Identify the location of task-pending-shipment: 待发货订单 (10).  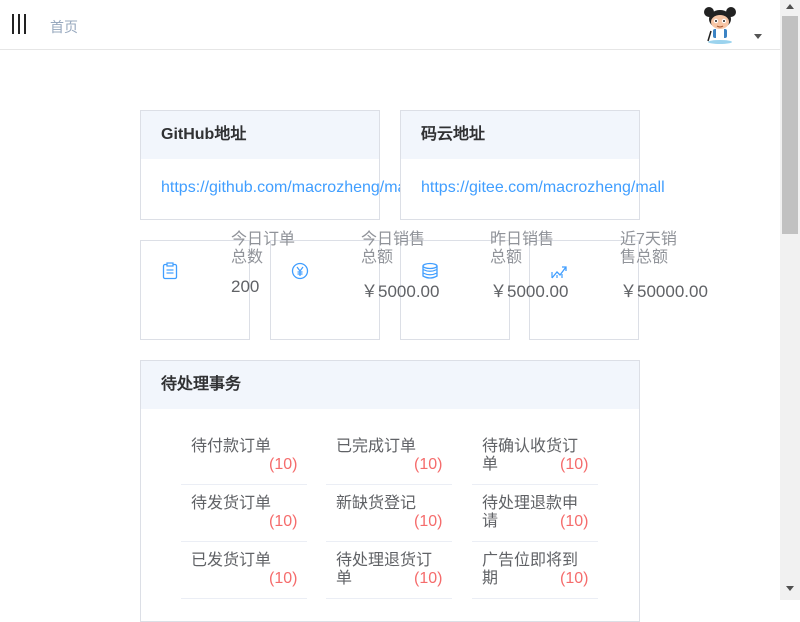
(244, 518).